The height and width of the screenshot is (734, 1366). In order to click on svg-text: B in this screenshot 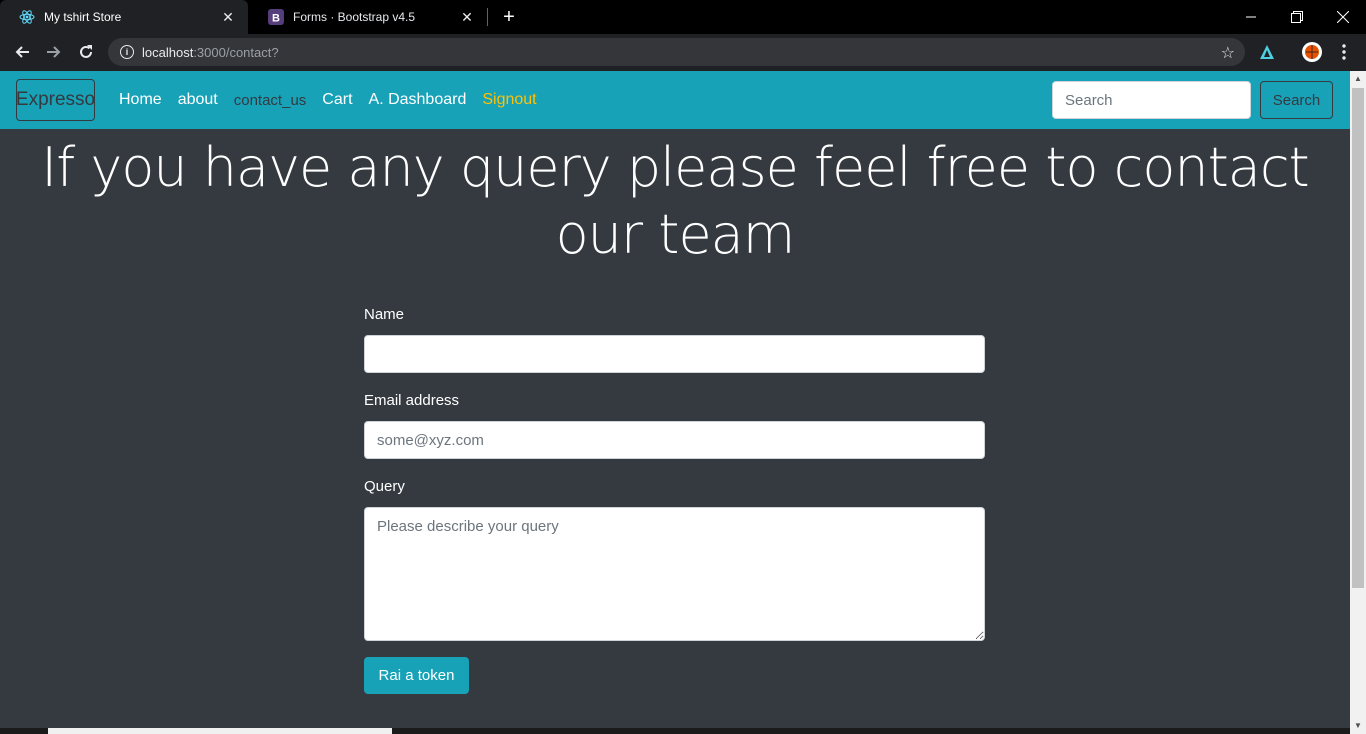, I will do `click(276, 19)`.